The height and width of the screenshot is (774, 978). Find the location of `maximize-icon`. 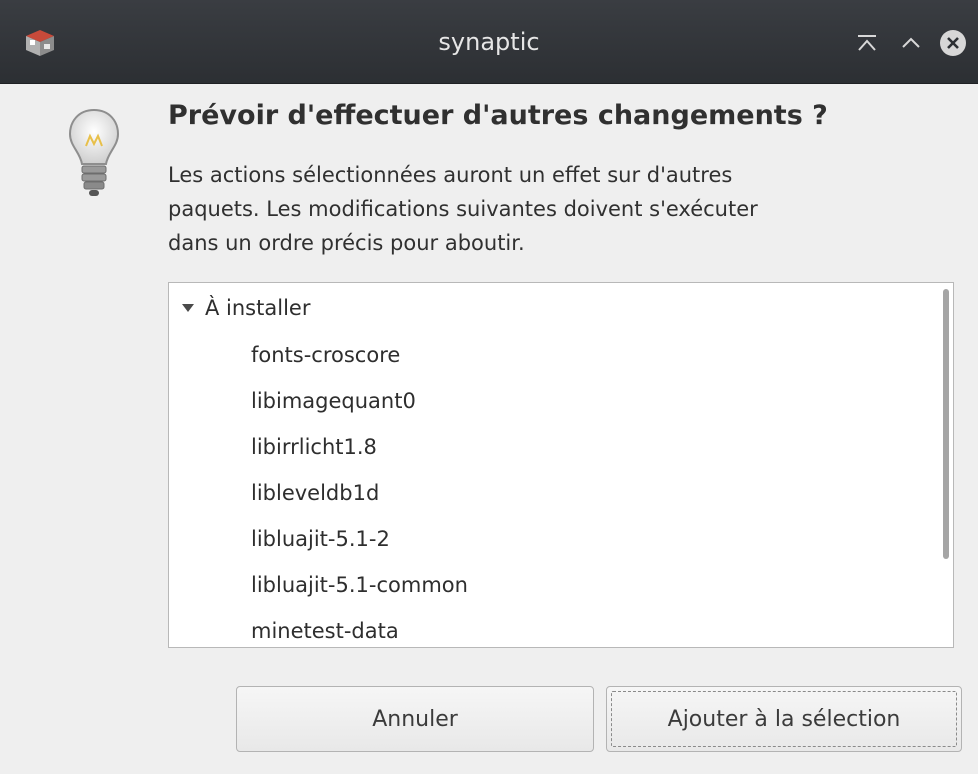

maximize-icon is located at coordinates (911, 42).